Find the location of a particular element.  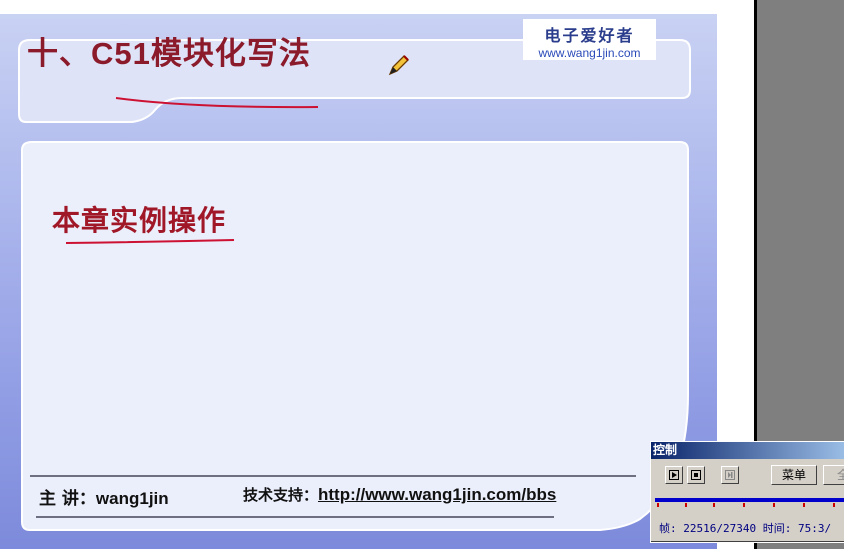

play-icon is located at coordinates (674, 475).